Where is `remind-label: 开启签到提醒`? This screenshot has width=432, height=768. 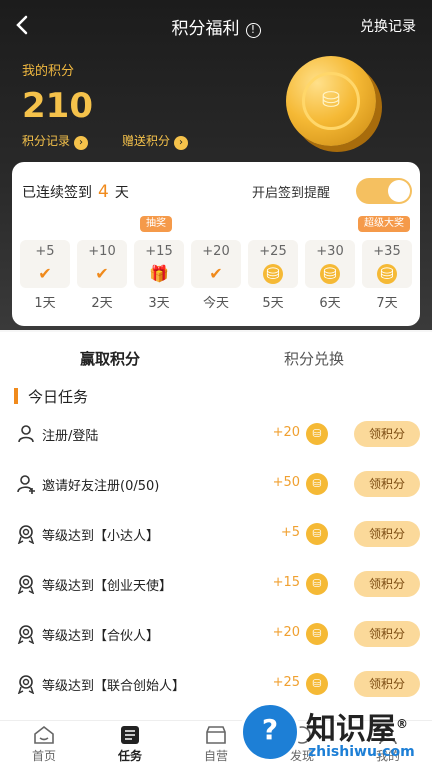 remind-label: 开启签到提醒 is located at coordinates (291, 193).